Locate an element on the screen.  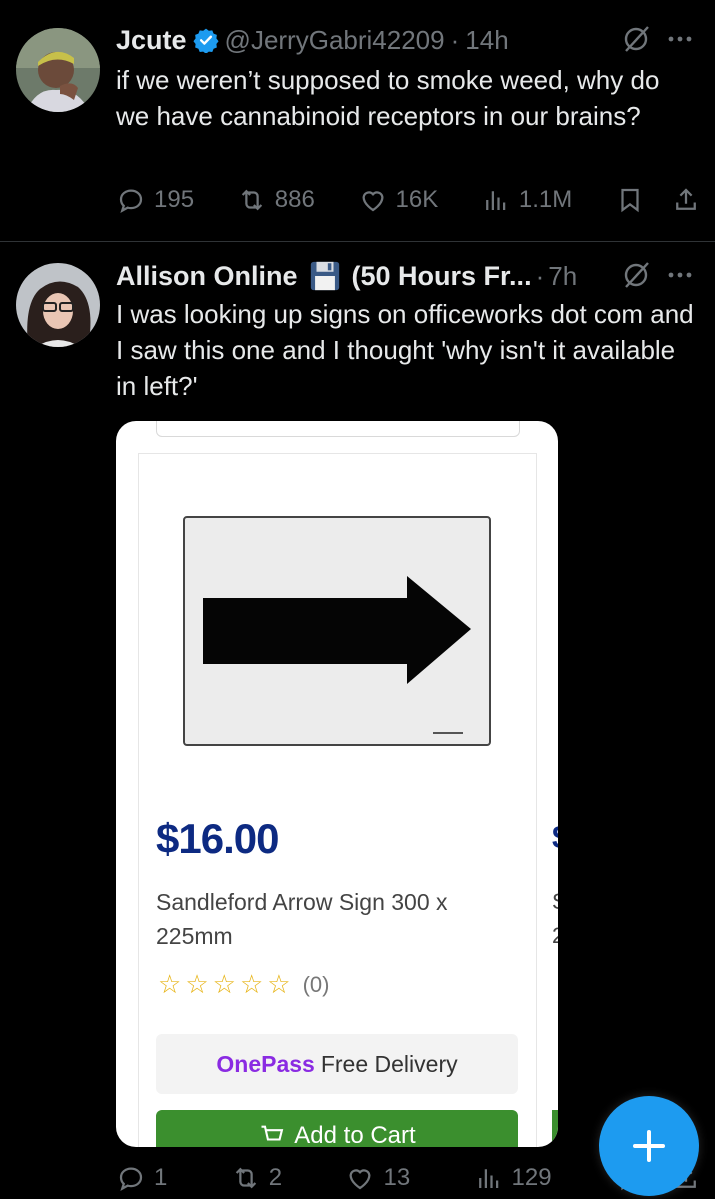
next-product-price-peek: $ is located at coordinates (555, 837).